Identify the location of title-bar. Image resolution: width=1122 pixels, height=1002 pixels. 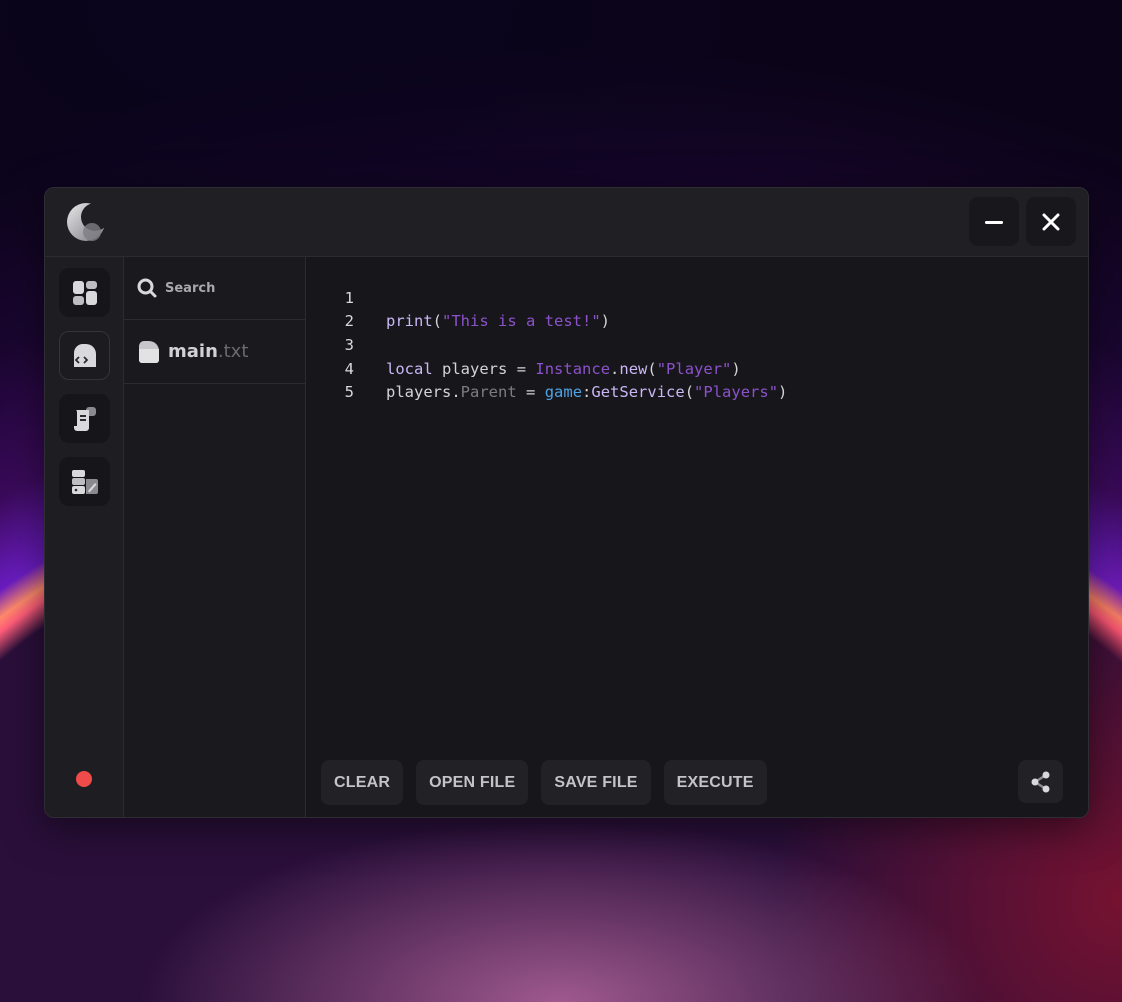
(566, 222).